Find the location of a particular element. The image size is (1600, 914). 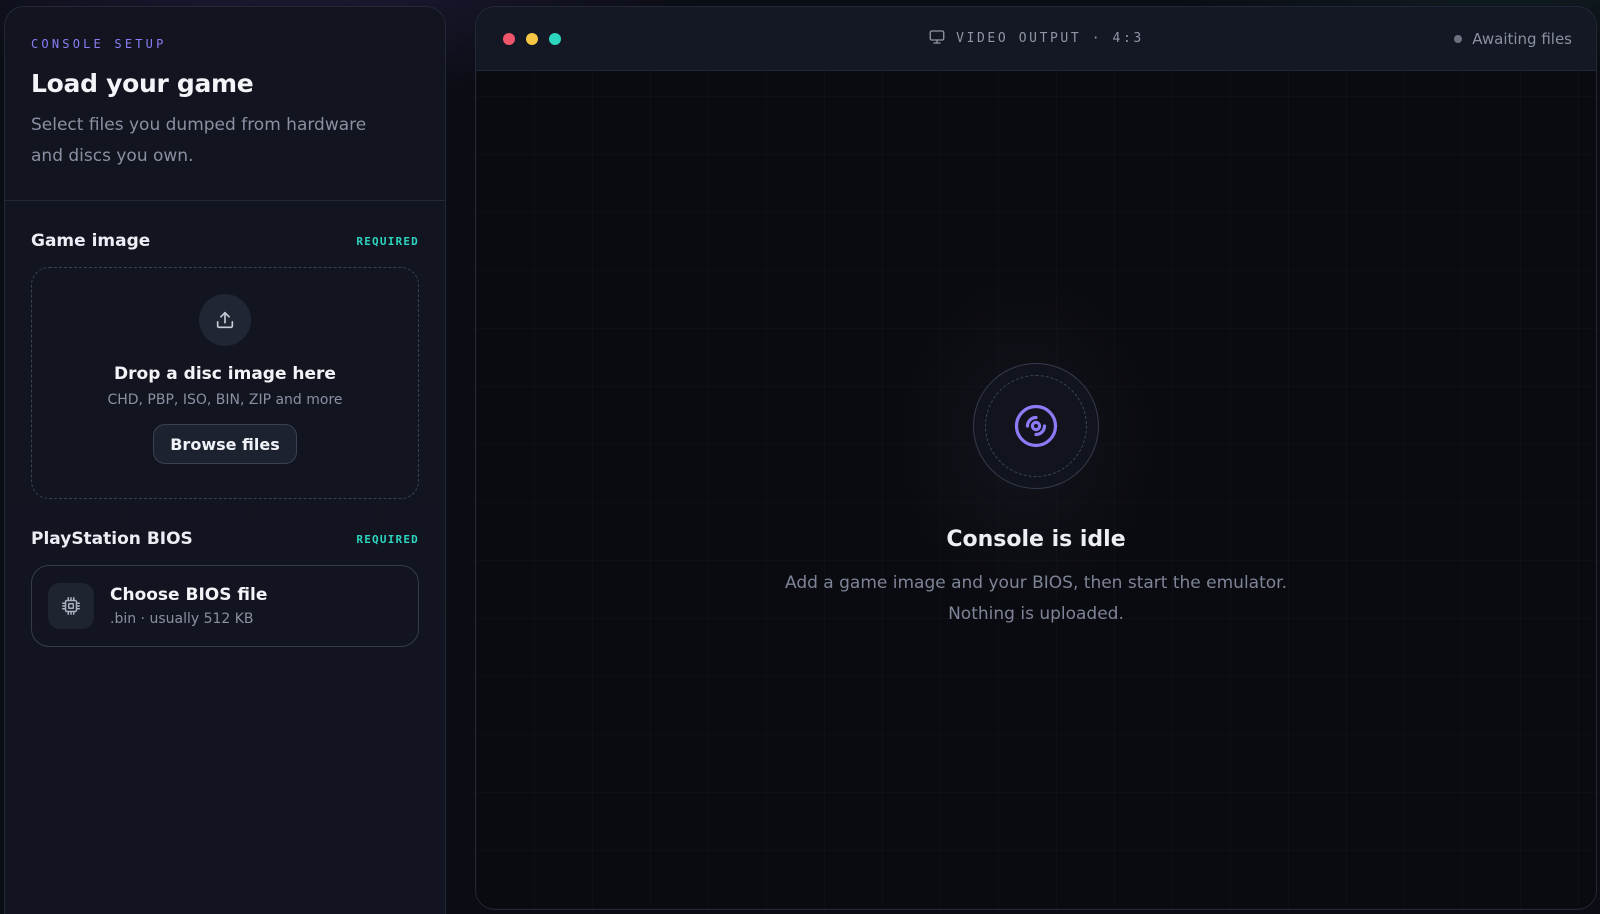

idle-line-2: Nothing is uploaded. is located at coordinates (1036, 614).